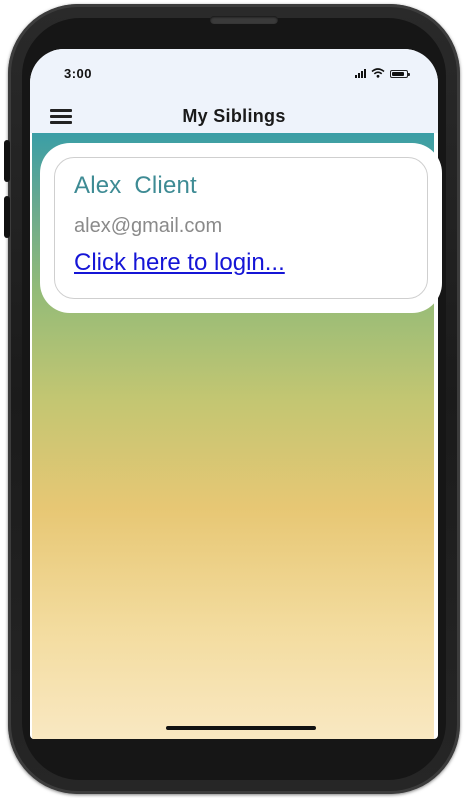 This screenshot has height=798, width=466. I want to click on status-icons, so click(382, 73).